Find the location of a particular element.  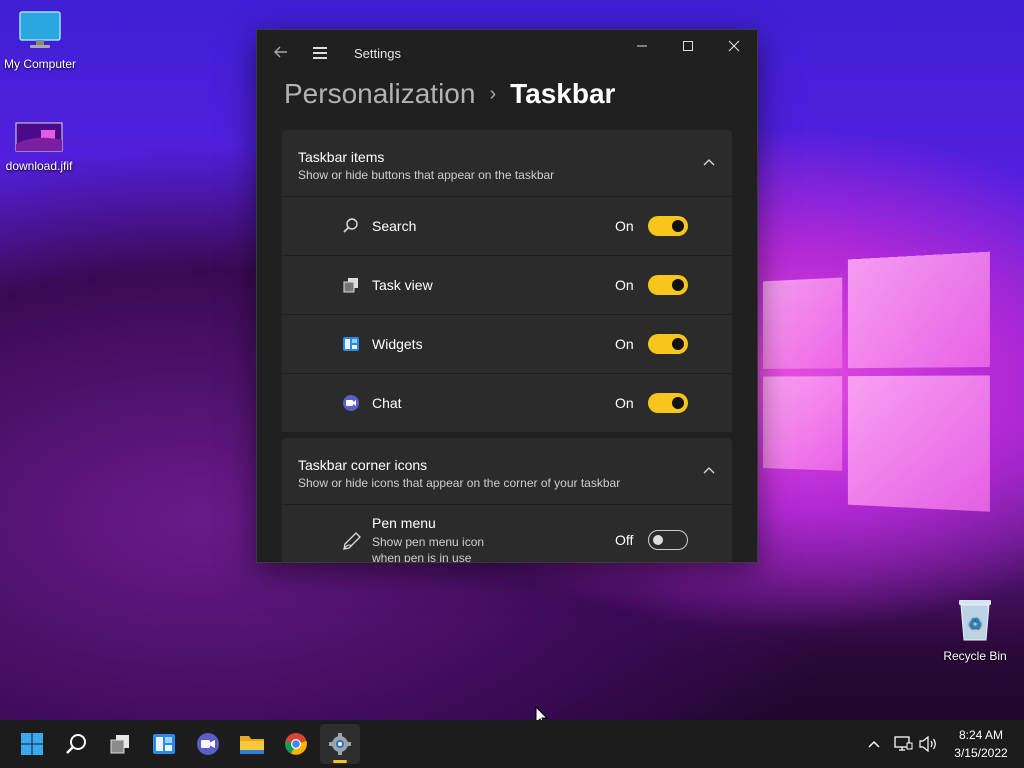

title-bar: Settings is located at coordinates (507, 54).